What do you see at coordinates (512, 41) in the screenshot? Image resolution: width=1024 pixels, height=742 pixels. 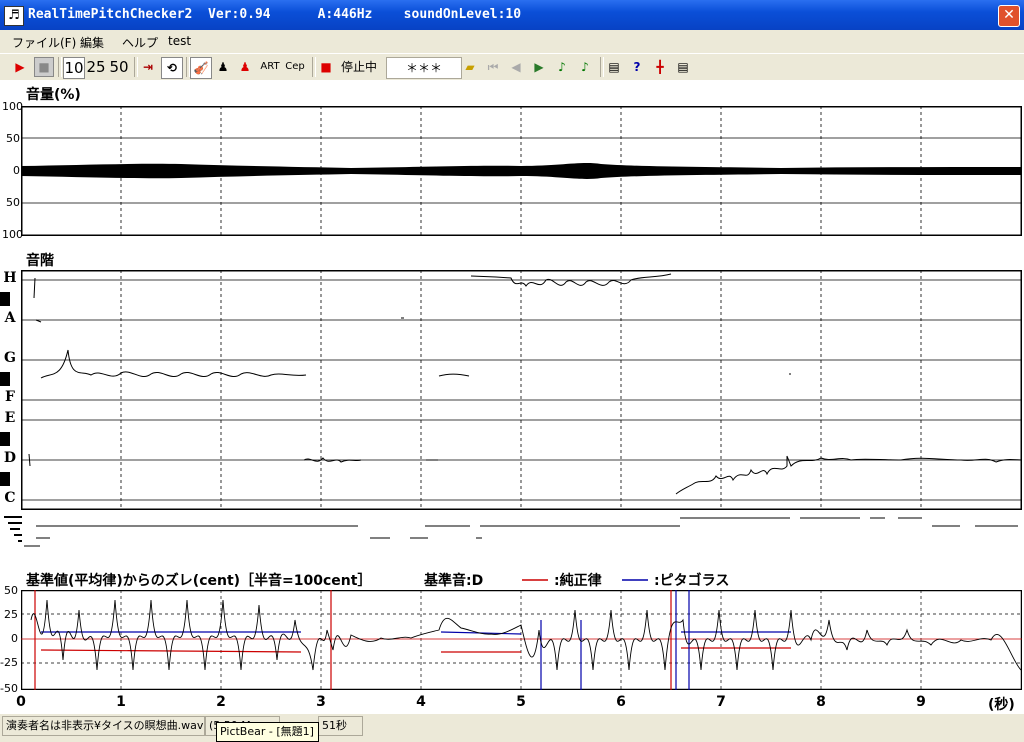 I see `menu-bar: ファイル(F) 編集 ヘルプ test` at bounding box center [512, 41].